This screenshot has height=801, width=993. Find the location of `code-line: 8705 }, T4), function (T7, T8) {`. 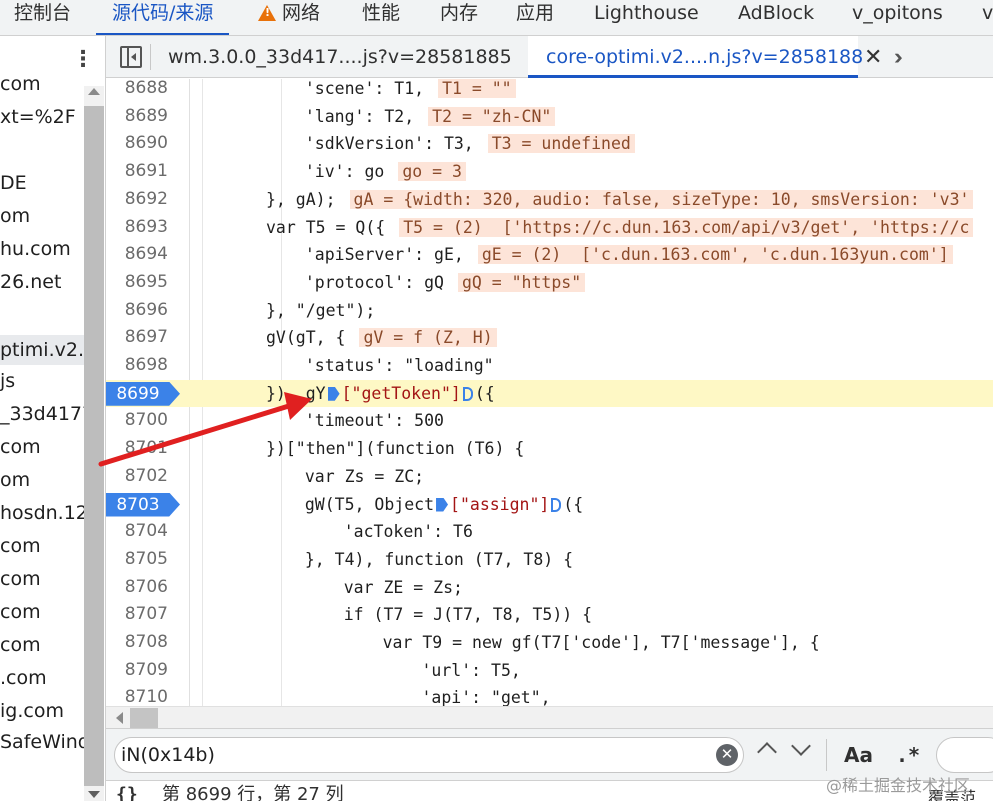

code-line: 8705 }, T4), function (T7, T8) { is located at coordinates (549, 560).